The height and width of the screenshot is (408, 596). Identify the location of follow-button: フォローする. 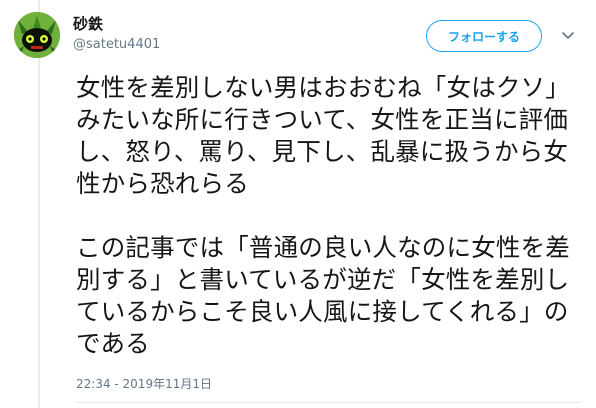
(484, 36).